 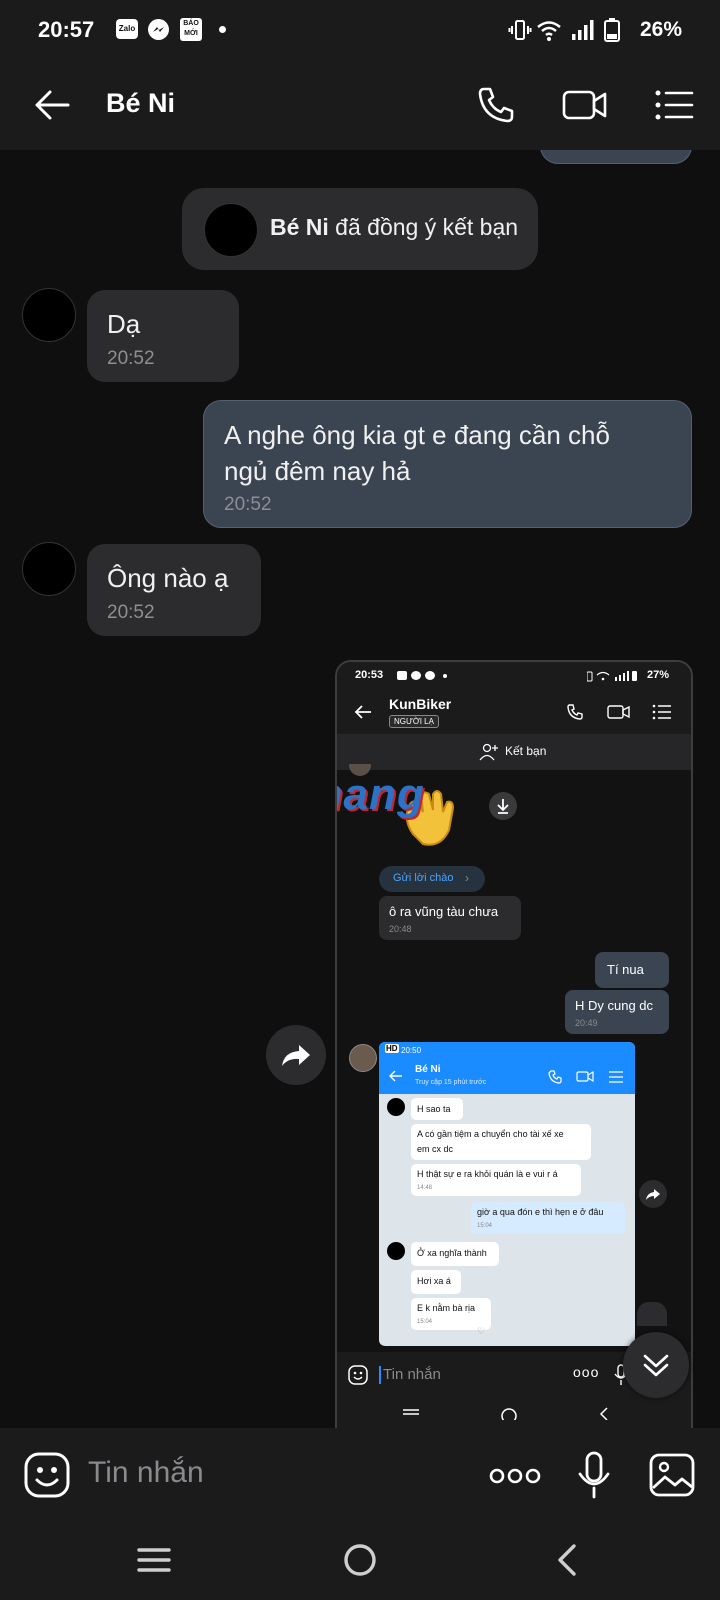 What do you see at coordinates (362, 712) in the screenshot?
I see `inner-back-icon` at bounding box center [362, 712].